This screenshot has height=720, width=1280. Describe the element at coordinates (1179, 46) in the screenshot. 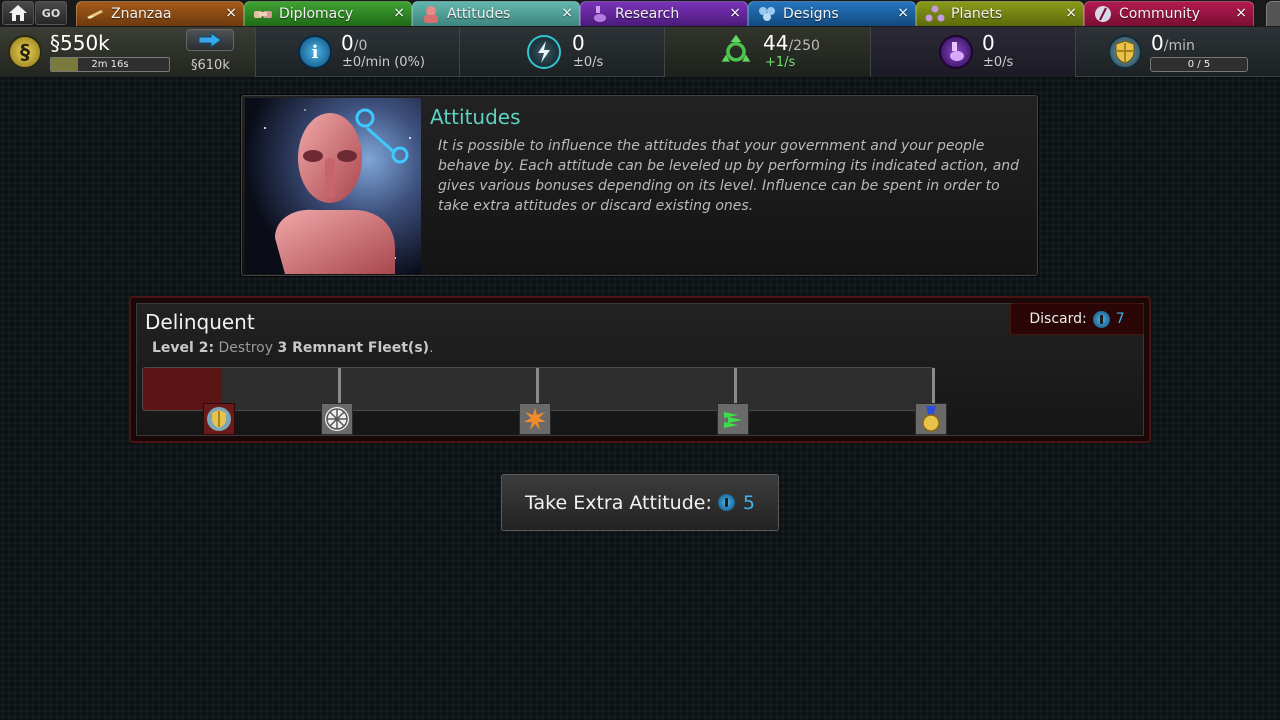

I see `fte-unit: /min` at that location.